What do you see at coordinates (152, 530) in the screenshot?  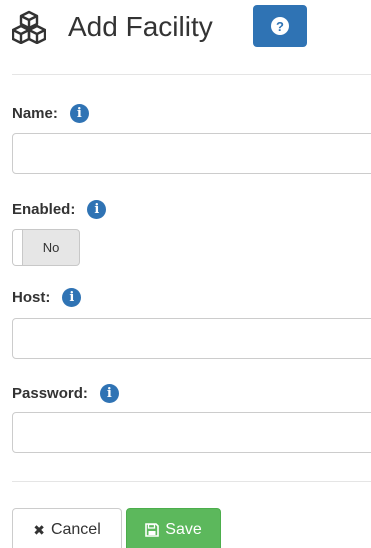 I see `floppy-disk-icon` at bounding box center [152, 530].